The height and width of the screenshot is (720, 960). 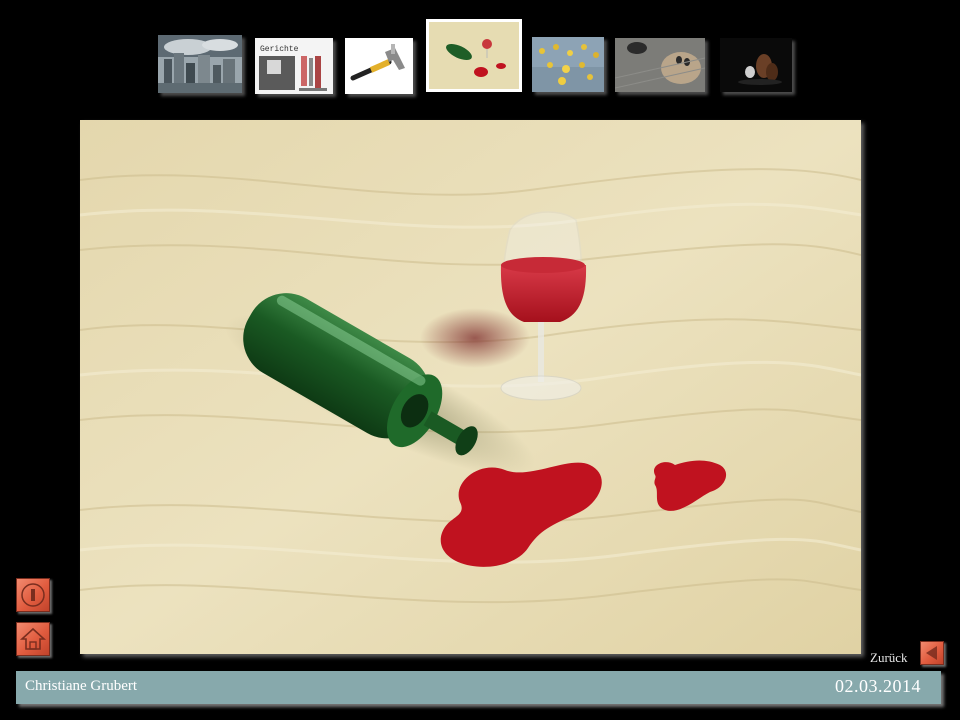 I want to click on thumbnail-city, so click(x=200, y=64).